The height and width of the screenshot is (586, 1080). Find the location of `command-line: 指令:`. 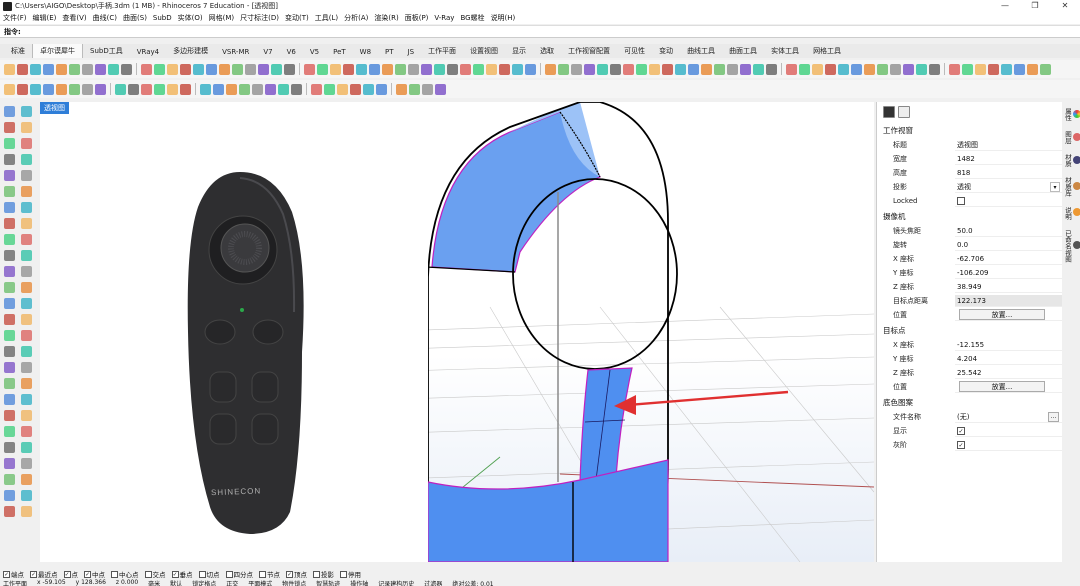

command-line: 指令: is located at coordinates (540, 31).